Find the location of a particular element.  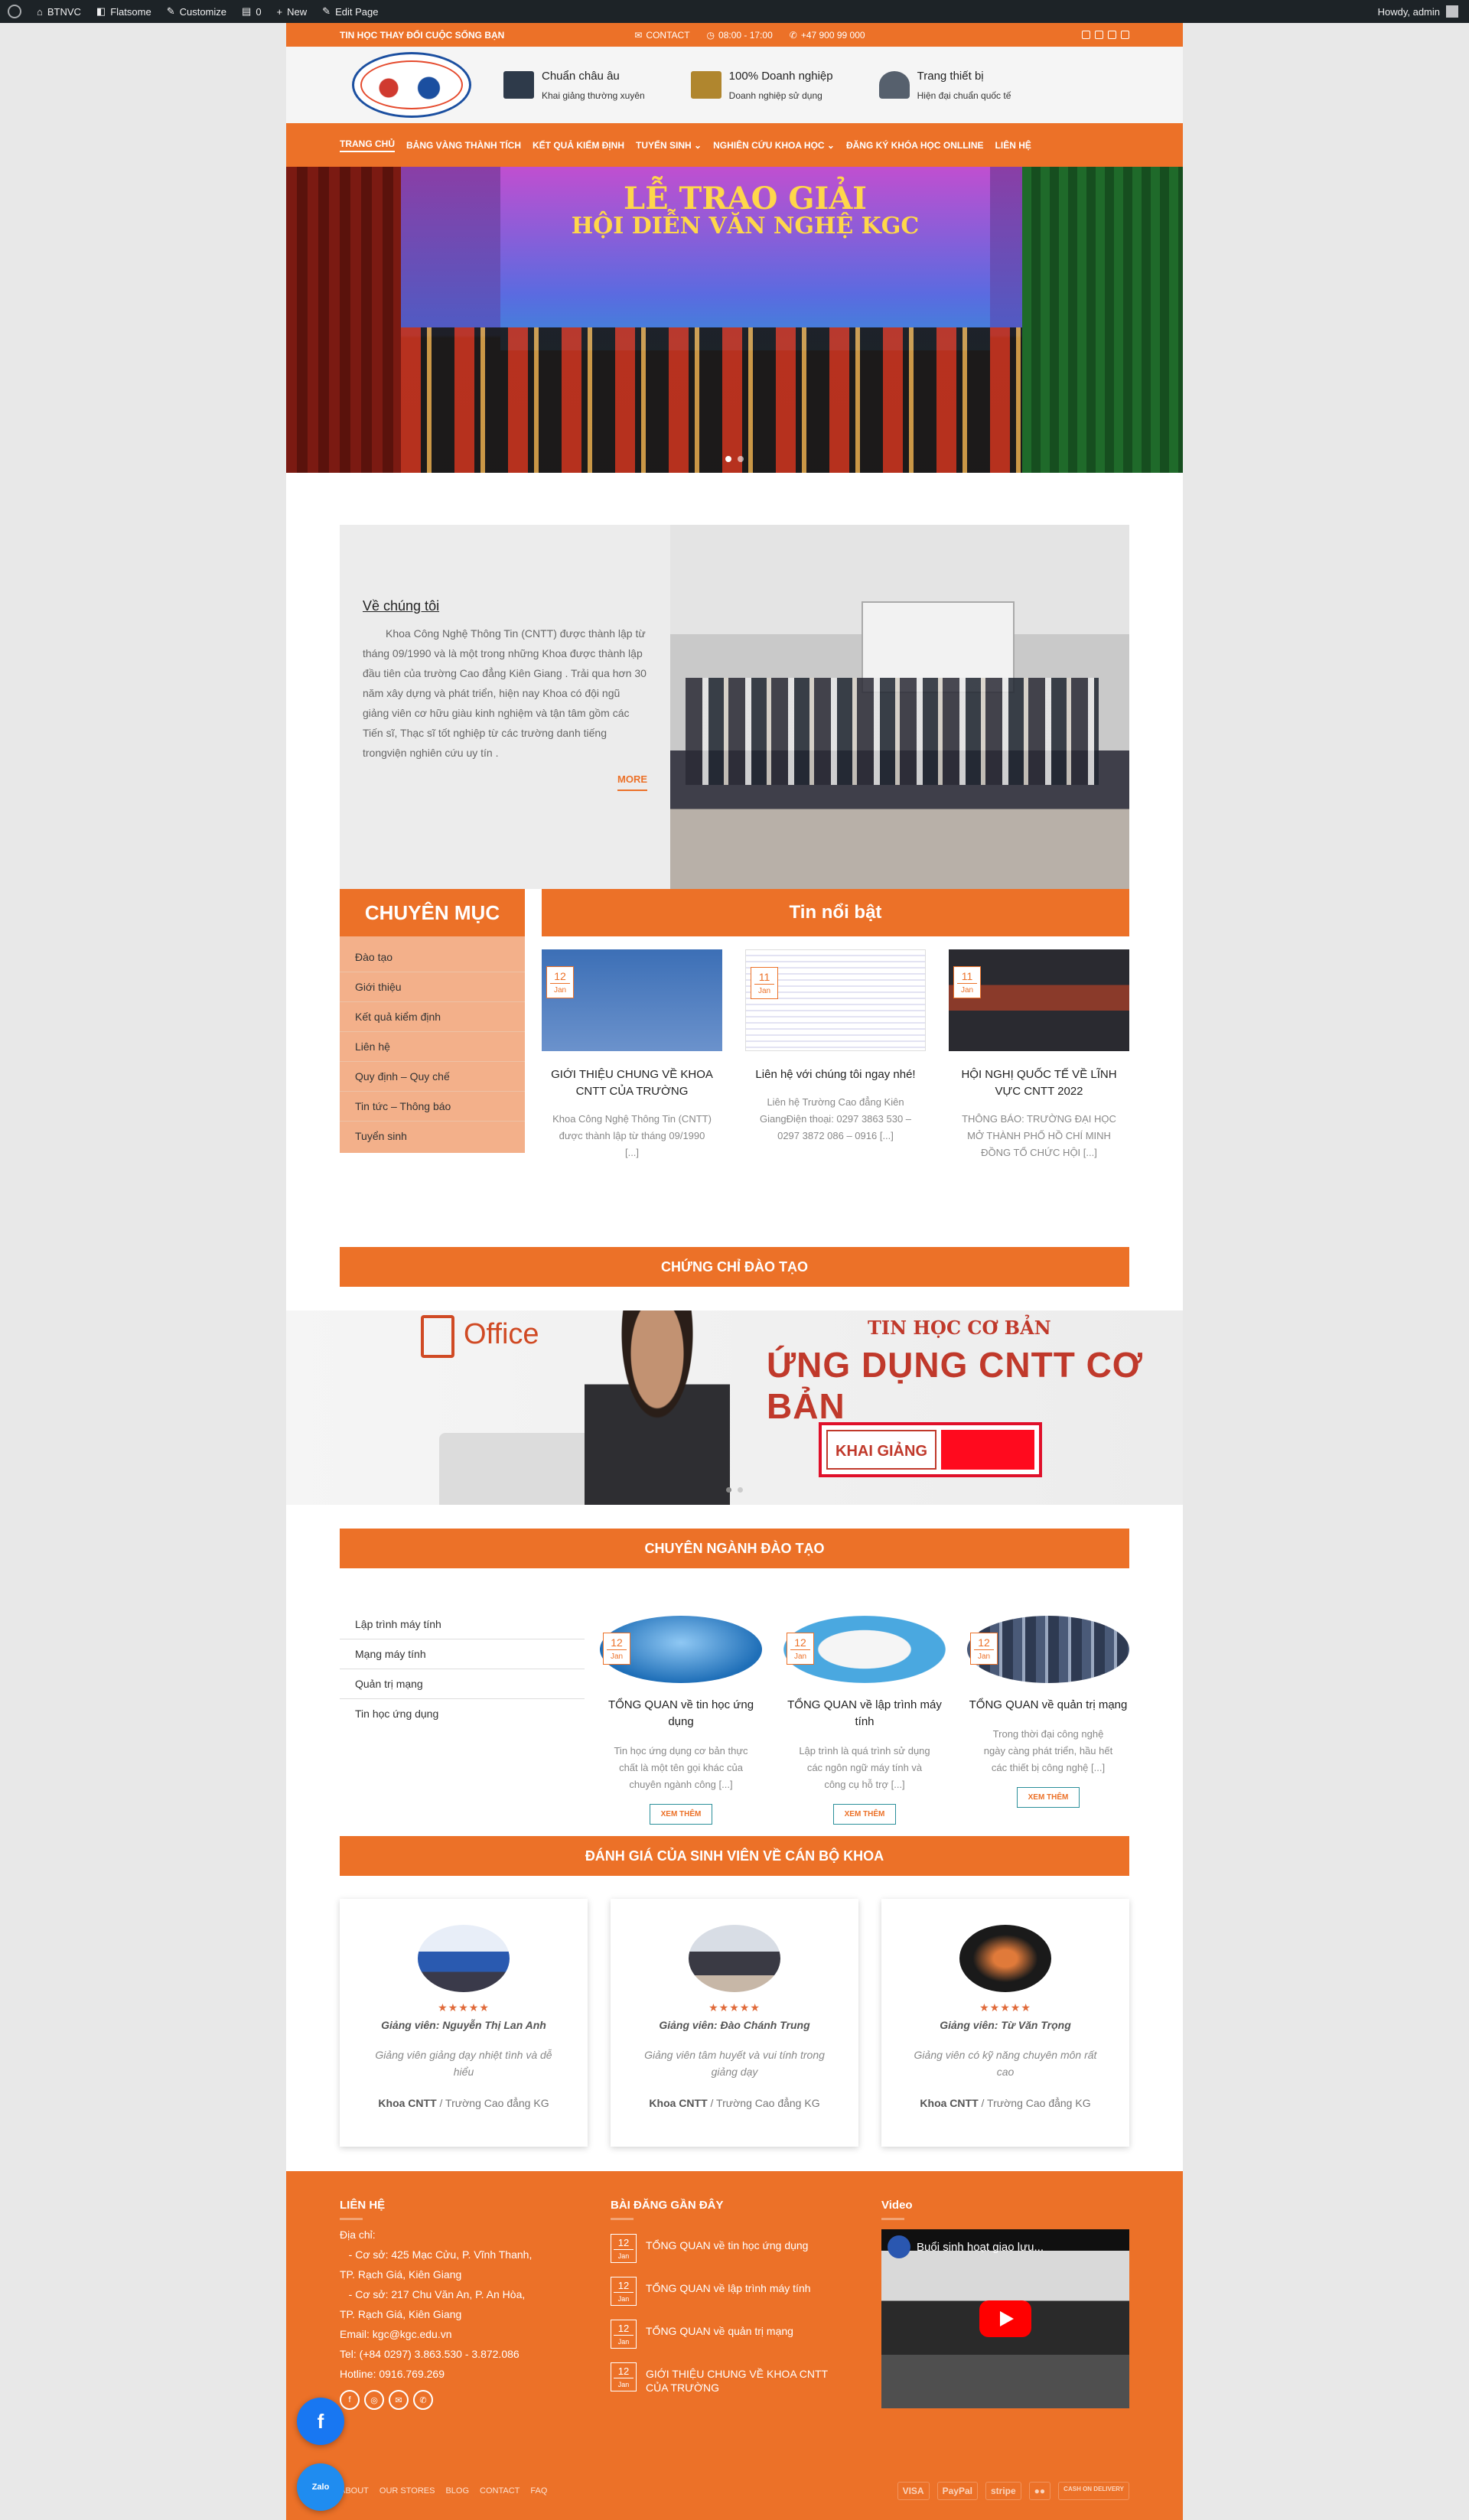

category-item: Tuyển sinh is located at coordinates (433, 1136).